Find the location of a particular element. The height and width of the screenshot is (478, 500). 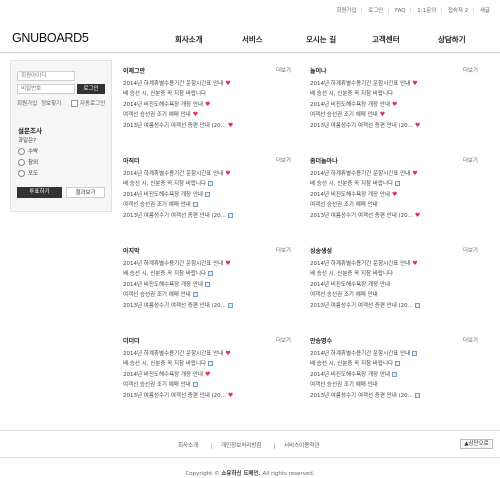

faq-link: FAQ is located at coordinates (400, 11).